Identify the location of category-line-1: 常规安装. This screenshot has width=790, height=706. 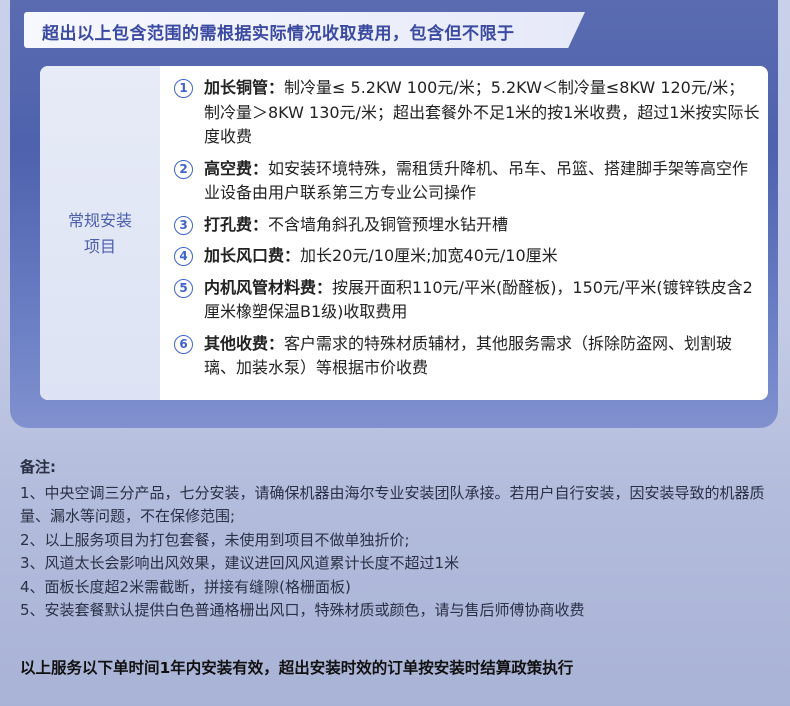
(99, 220).